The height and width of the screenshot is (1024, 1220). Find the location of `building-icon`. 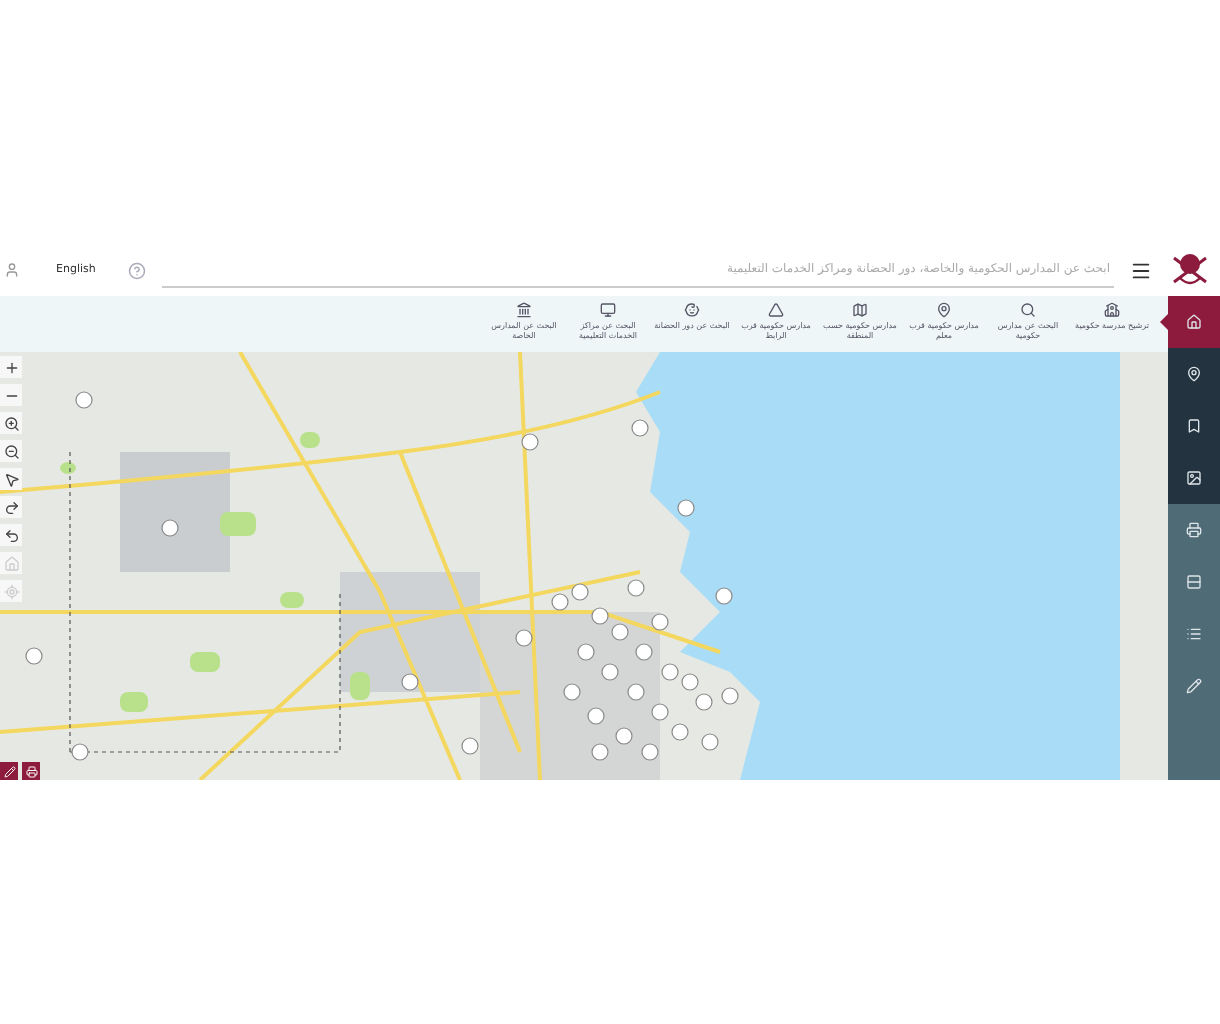

building-icon is located at coordinates (524, 310).